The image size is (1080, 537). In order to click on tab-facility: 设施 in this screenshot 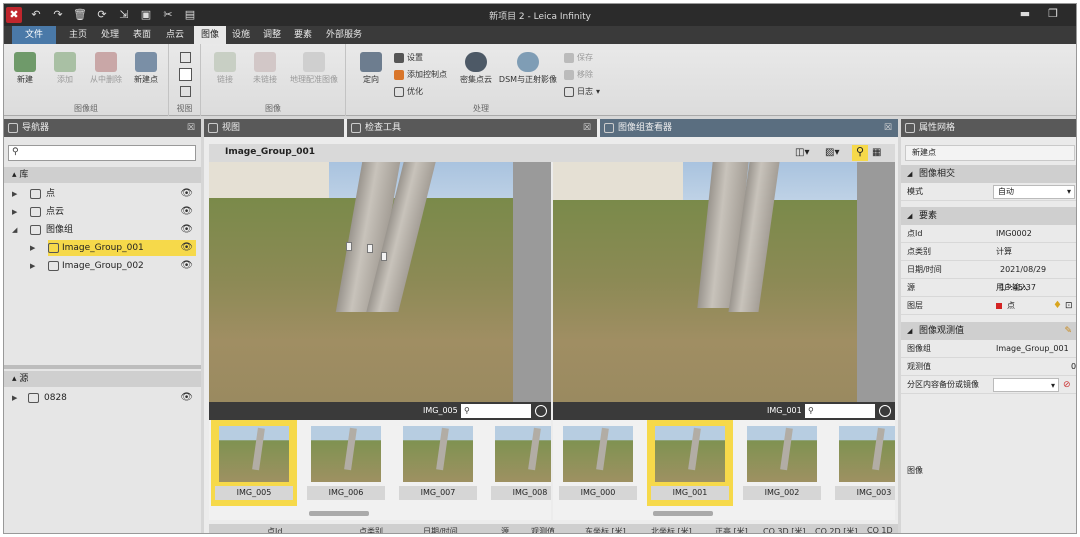, I will do `click(241, 35)`.